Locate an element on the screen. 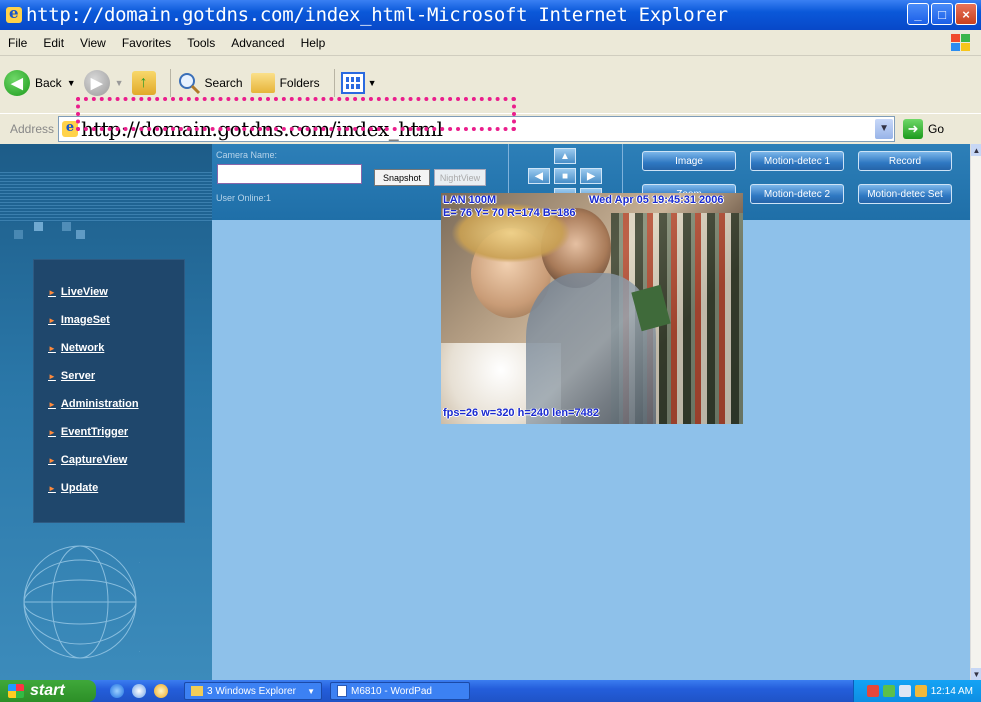  back-arrow-icon: ◀ is located at coordinates (17, 83).